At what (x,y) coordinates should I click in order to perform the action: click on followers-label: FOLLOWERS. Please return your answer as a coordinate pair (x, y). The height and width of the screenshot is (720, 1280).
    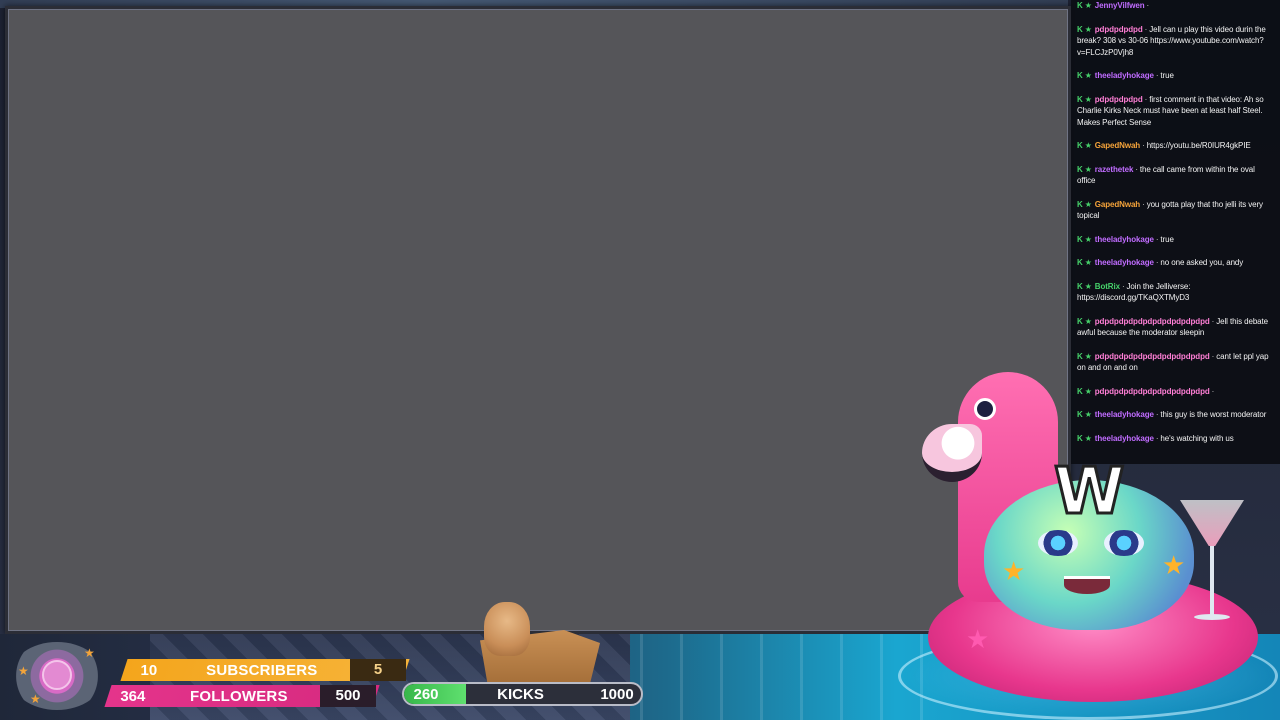
    Looking at the image, I should click on (239, 696).